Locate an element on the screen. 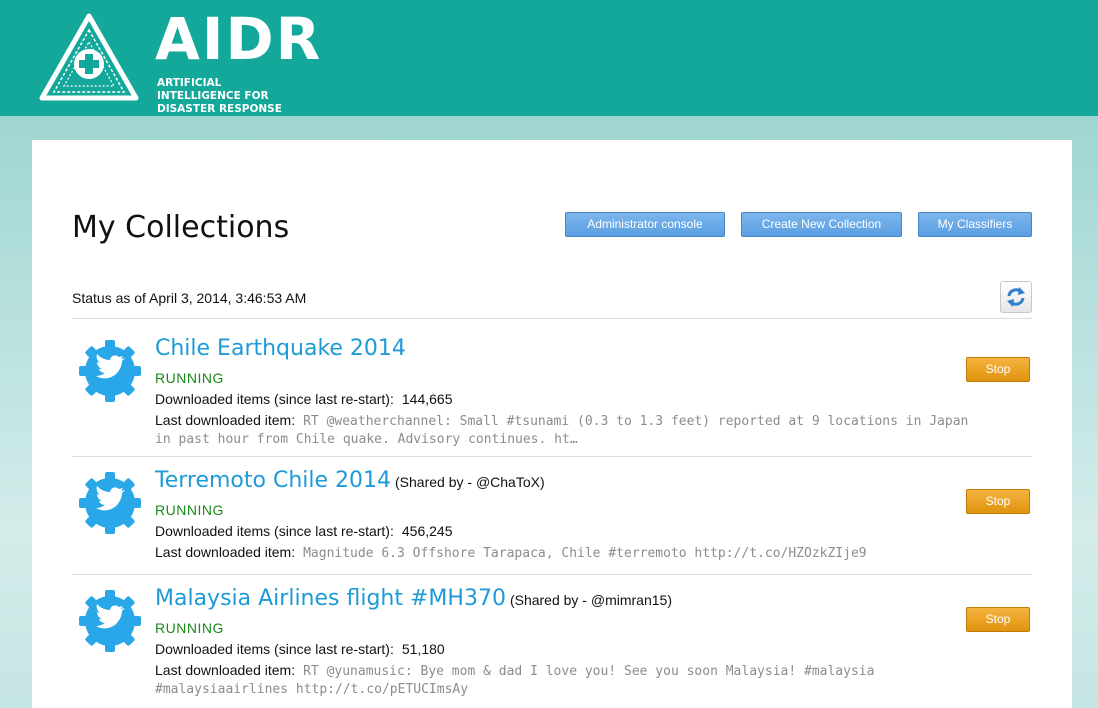 This screenshot has height=708, width=1098. downloaded-items-count: 51,180 is located at coordinates (423, 649).